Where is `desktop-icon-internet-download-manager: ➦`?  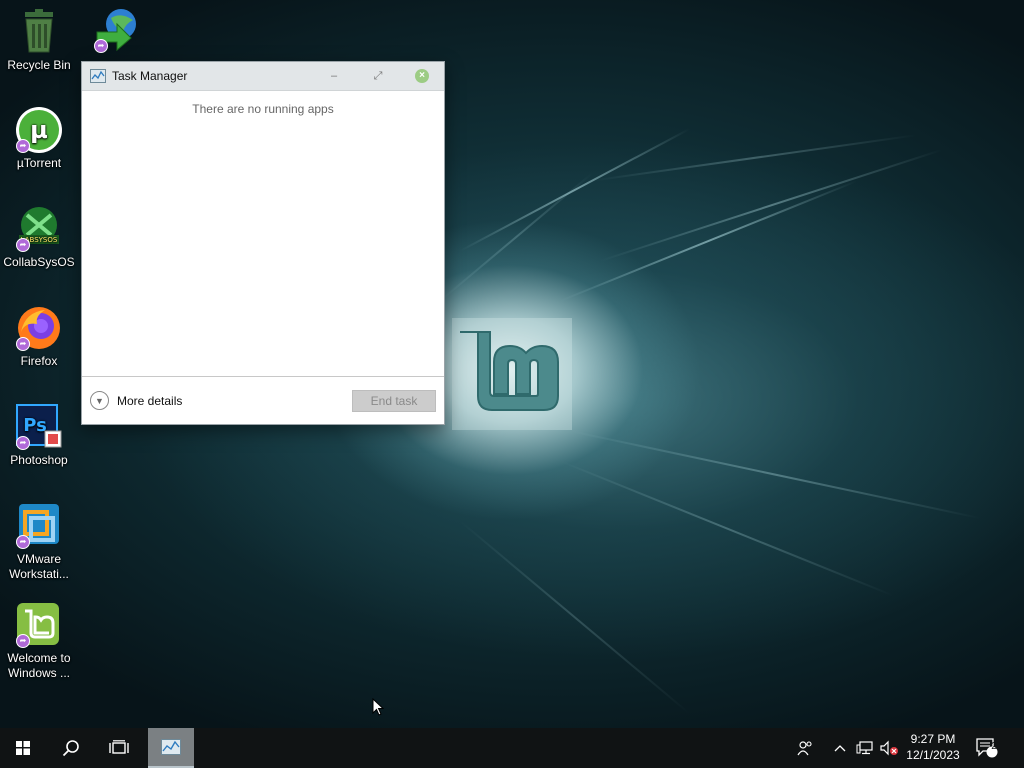
desktop-icon-internet-download-manager: ➦ is located at coordinates (117, 31).